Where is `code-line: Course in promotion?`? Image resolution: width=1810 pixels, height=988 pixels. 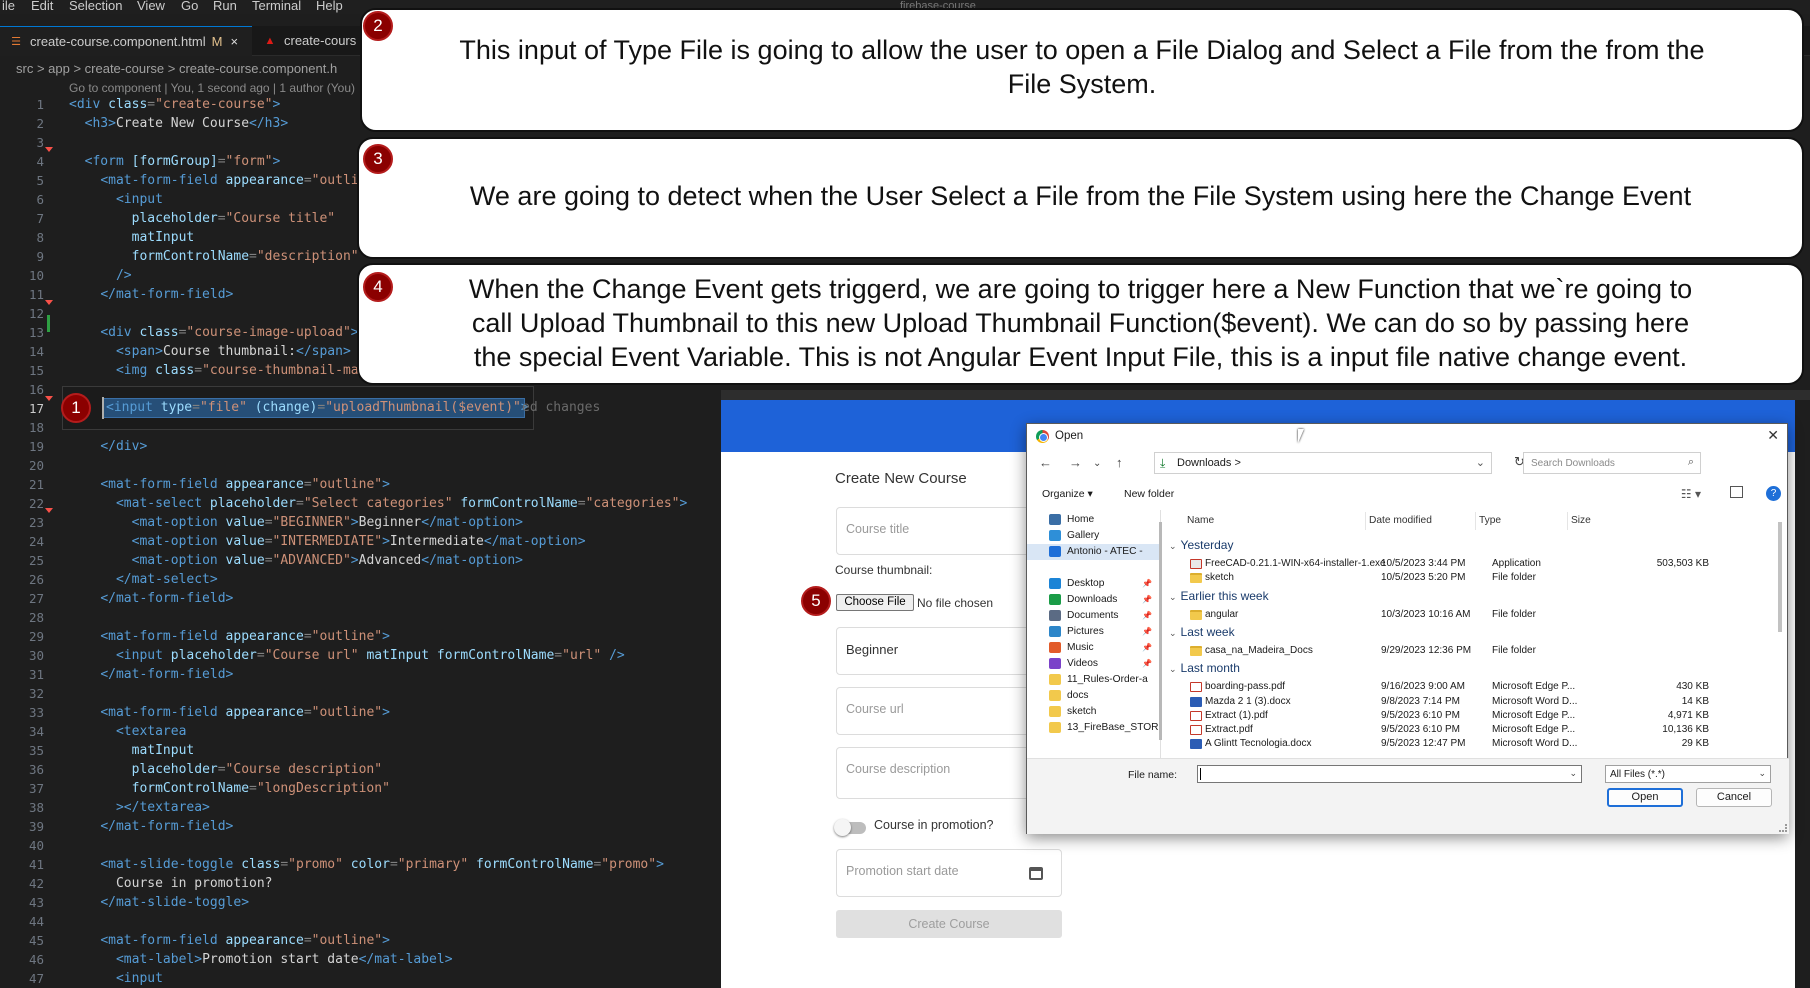 code-line: Course in promotion? is located at coordinates (171, 883).